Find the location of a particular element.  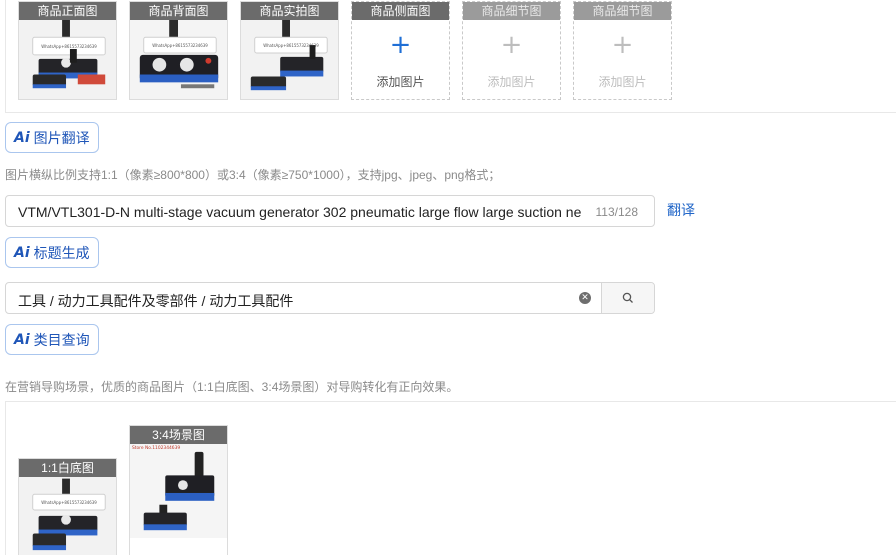

clear-icon: ✕ is located at coordinates (585, 298).